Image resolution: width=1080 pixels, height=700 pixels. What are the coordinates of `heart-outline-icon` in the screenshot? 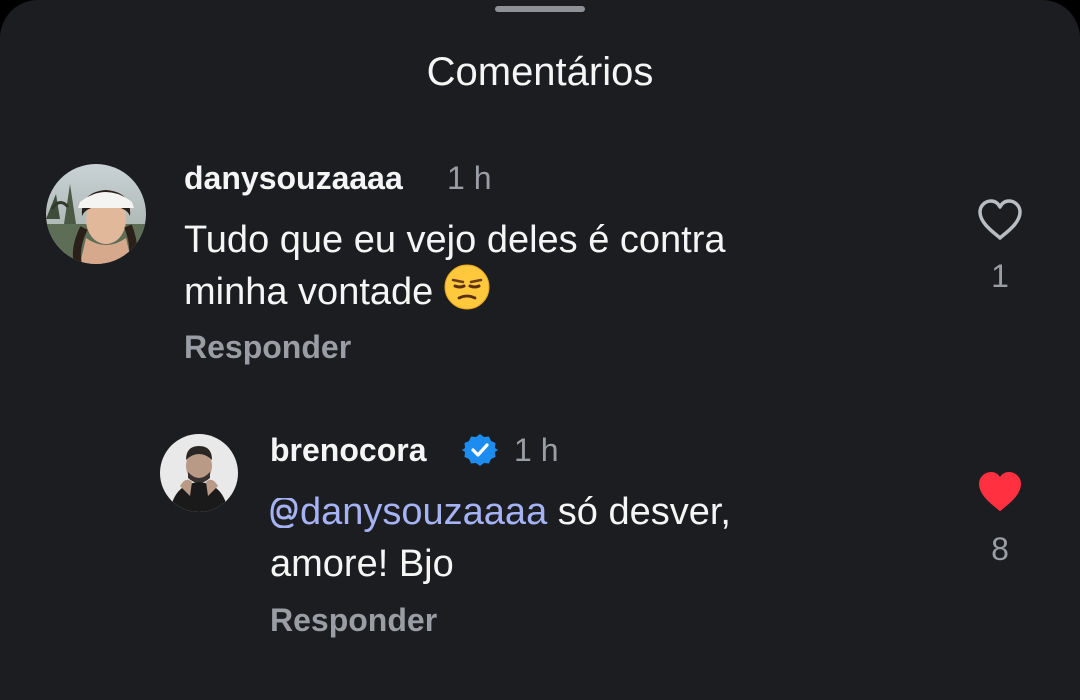 It's located at (1000, 222).